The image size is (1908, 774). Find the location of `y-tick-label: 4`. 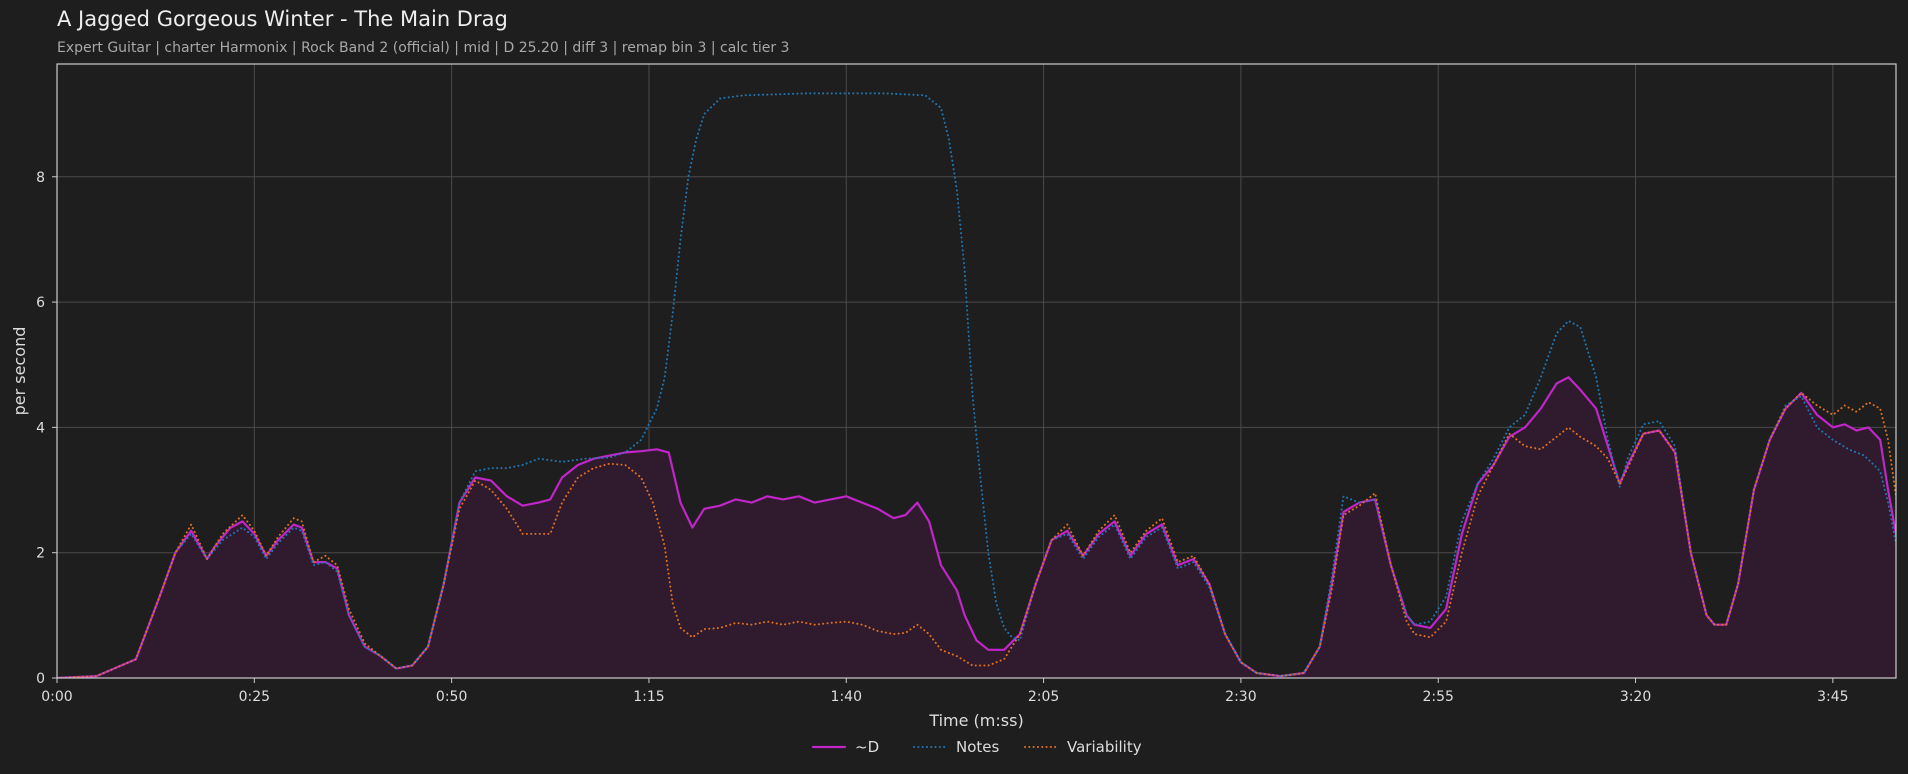

y-tick-label: 4 is located at coordinates (40, 428).